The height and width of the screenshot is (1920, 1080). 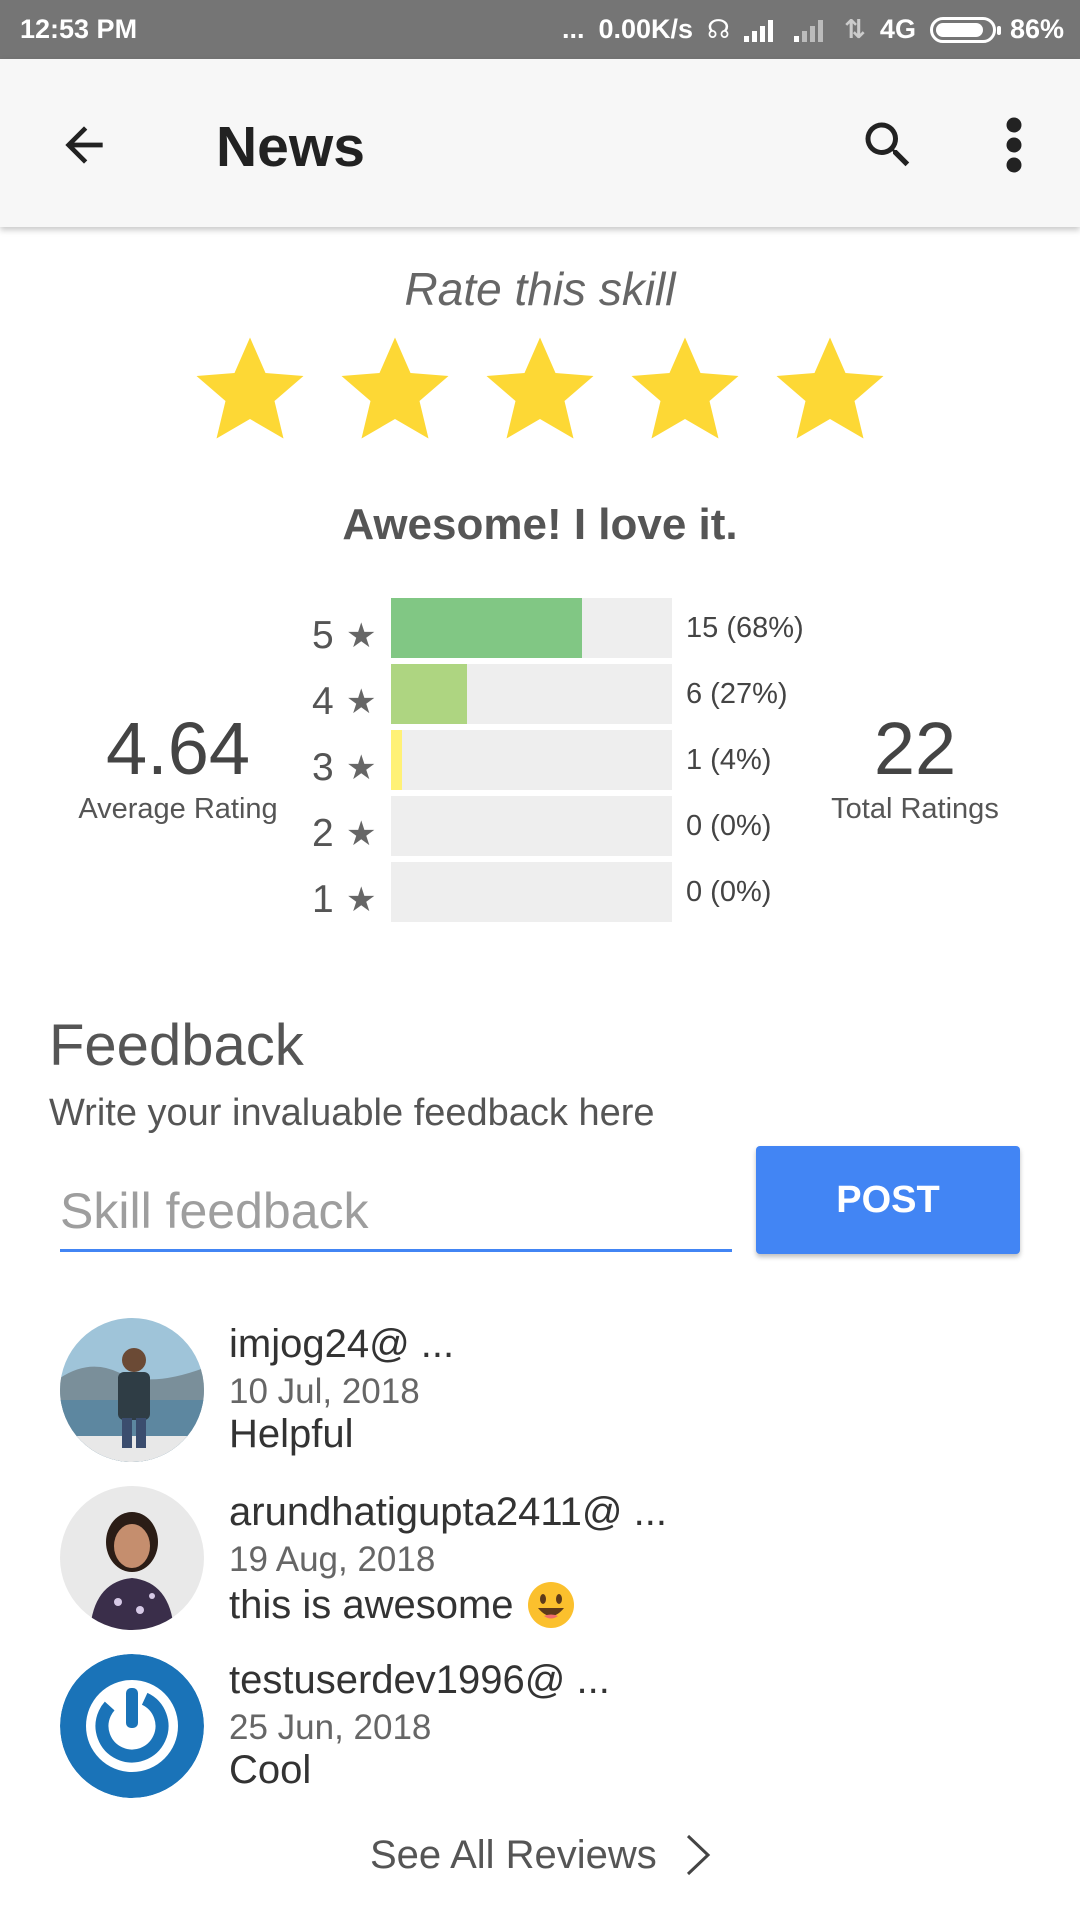 I want to click on see-all-reviews-link: See All Reviews, so click(x=541, y=1855).